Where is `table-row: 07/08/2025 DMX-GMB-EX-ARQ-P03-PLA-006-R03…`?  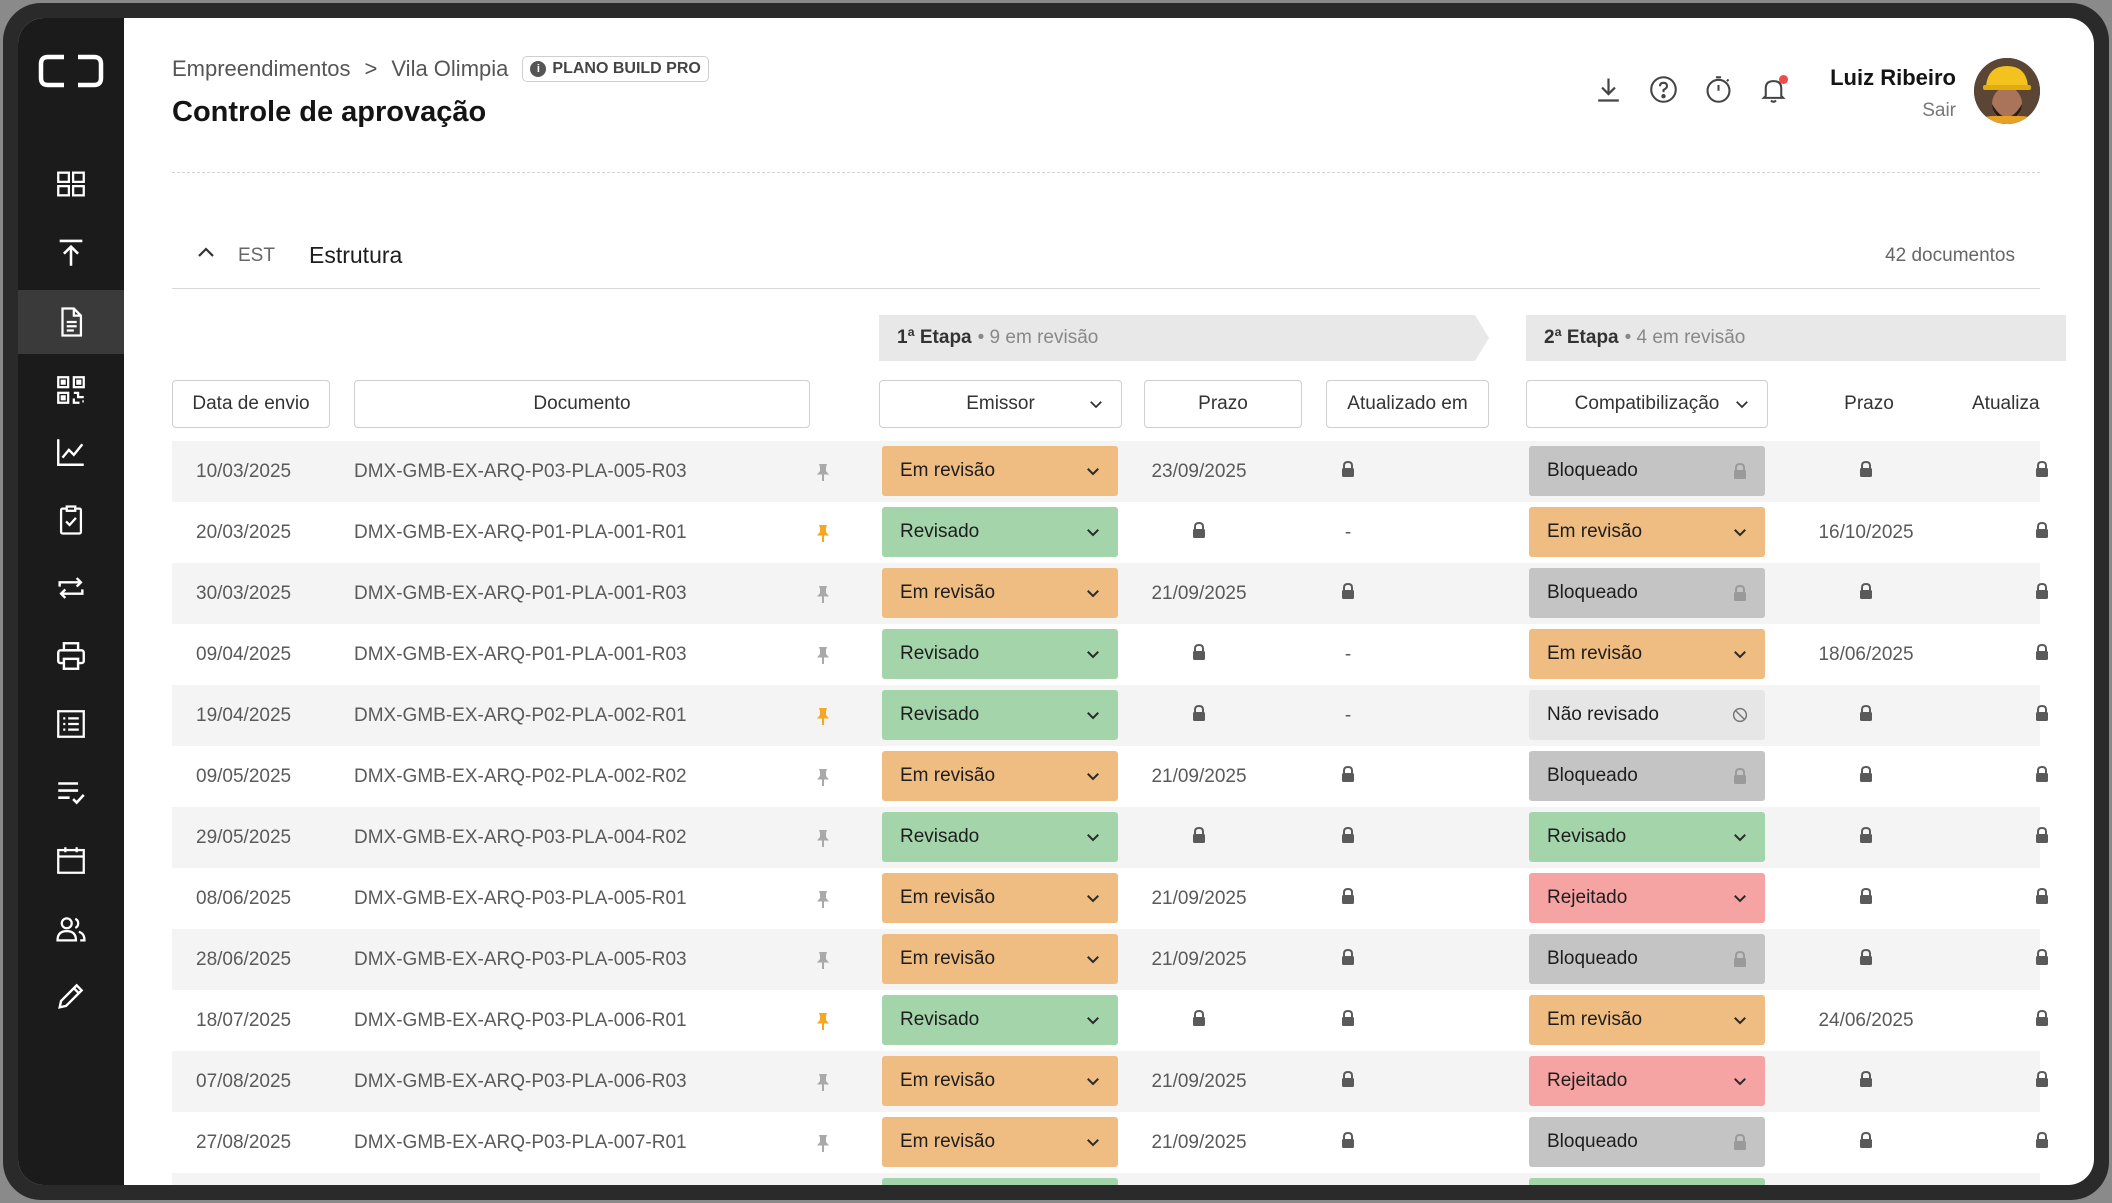 table-row: 07/08/2025 DMX-GMB-EX-ARQ-P03-PLA-006-R03… is located at coordinates (1110, 1081).